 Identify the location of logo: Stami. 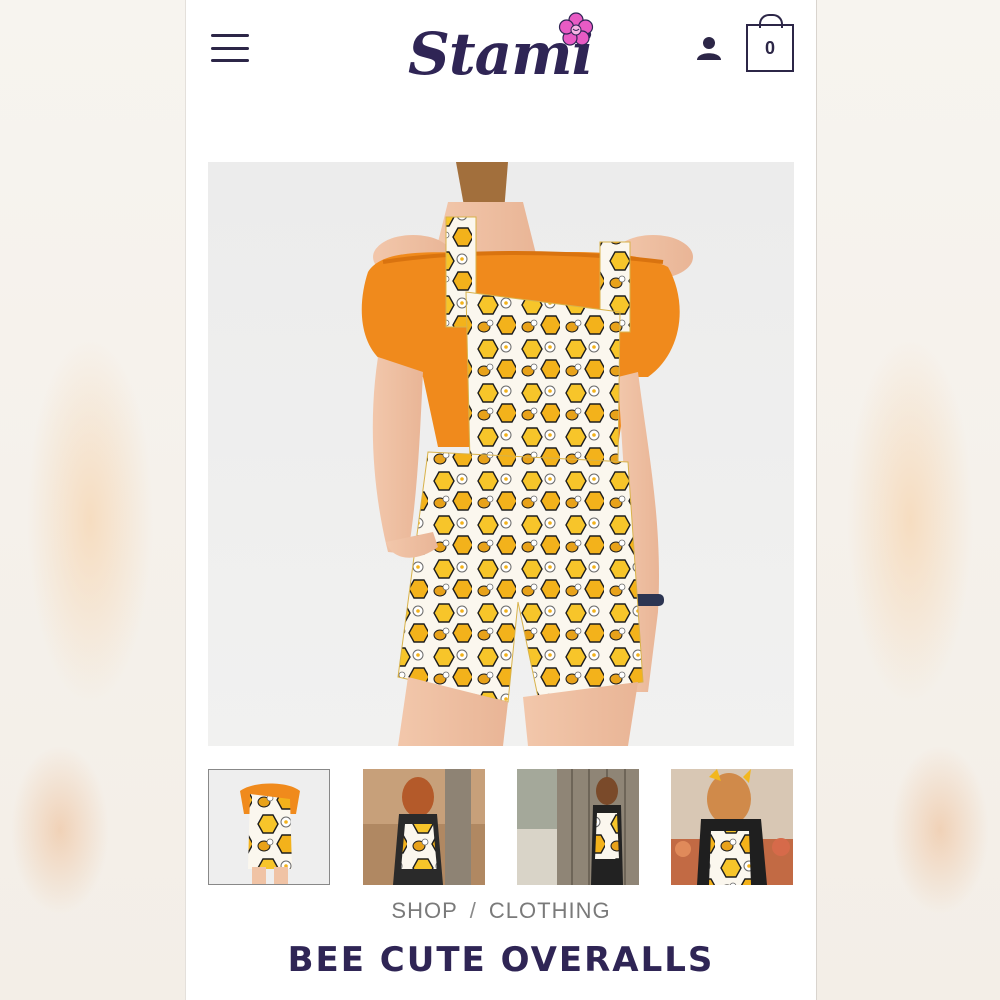
(503, 52).